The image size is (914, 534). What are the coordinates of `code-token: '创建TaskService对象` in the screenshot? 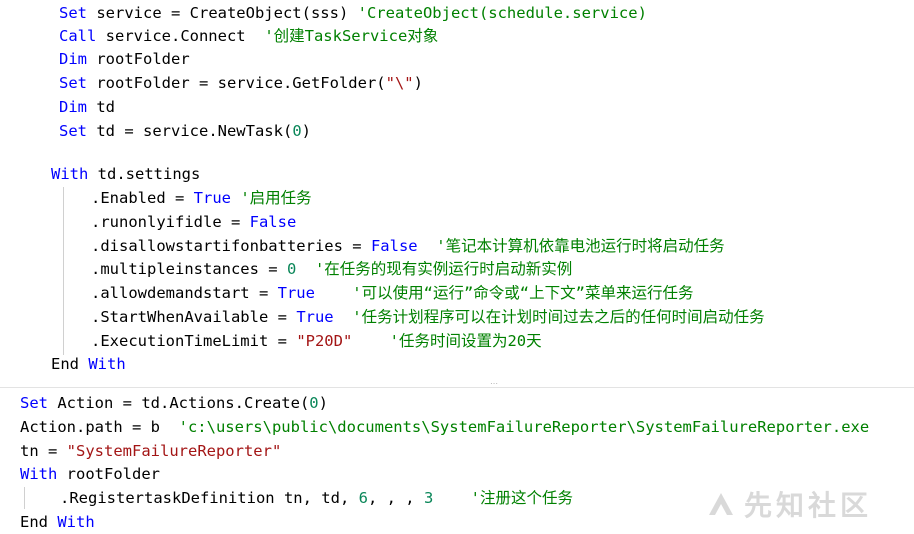 It's located at (351, 36).